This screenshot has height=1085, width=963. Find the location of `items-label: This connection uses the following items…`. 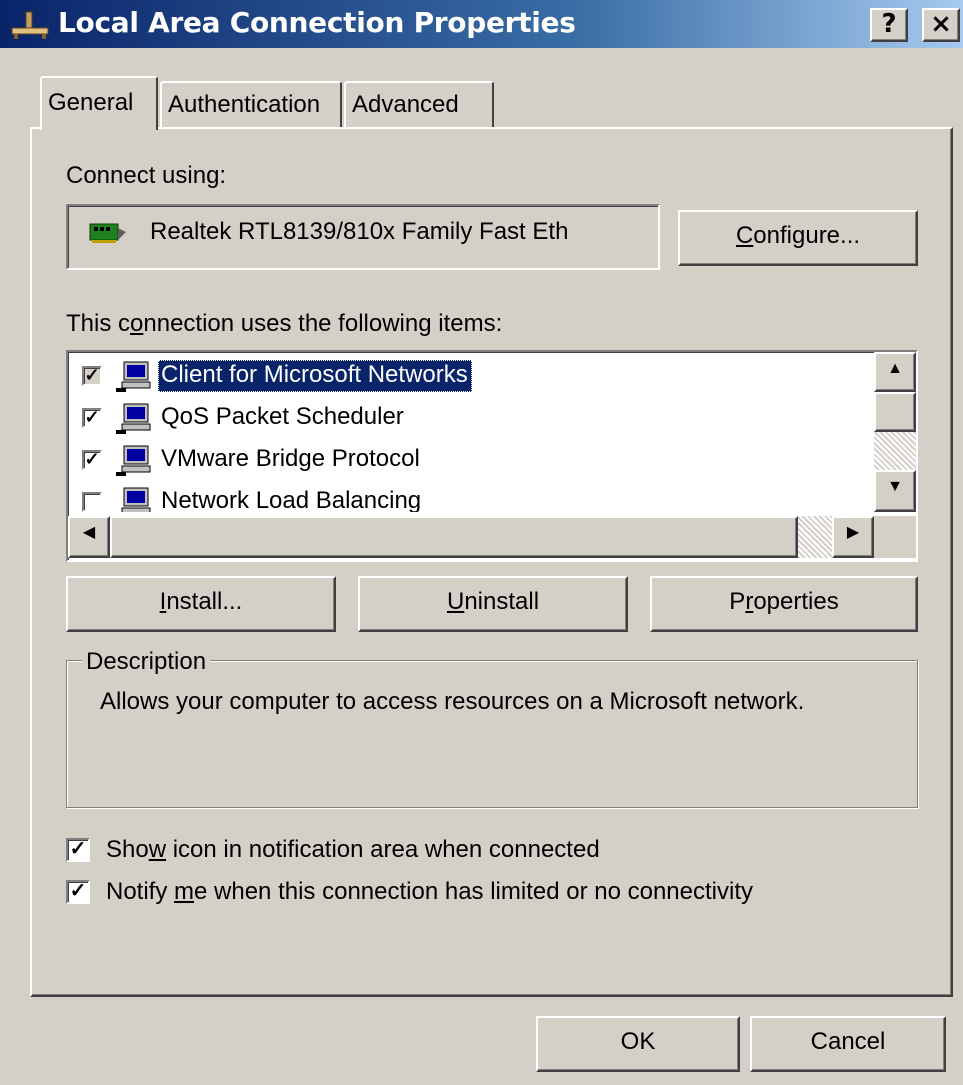

items-label: This connection uses the following items… is located at coordinates (284, 324).